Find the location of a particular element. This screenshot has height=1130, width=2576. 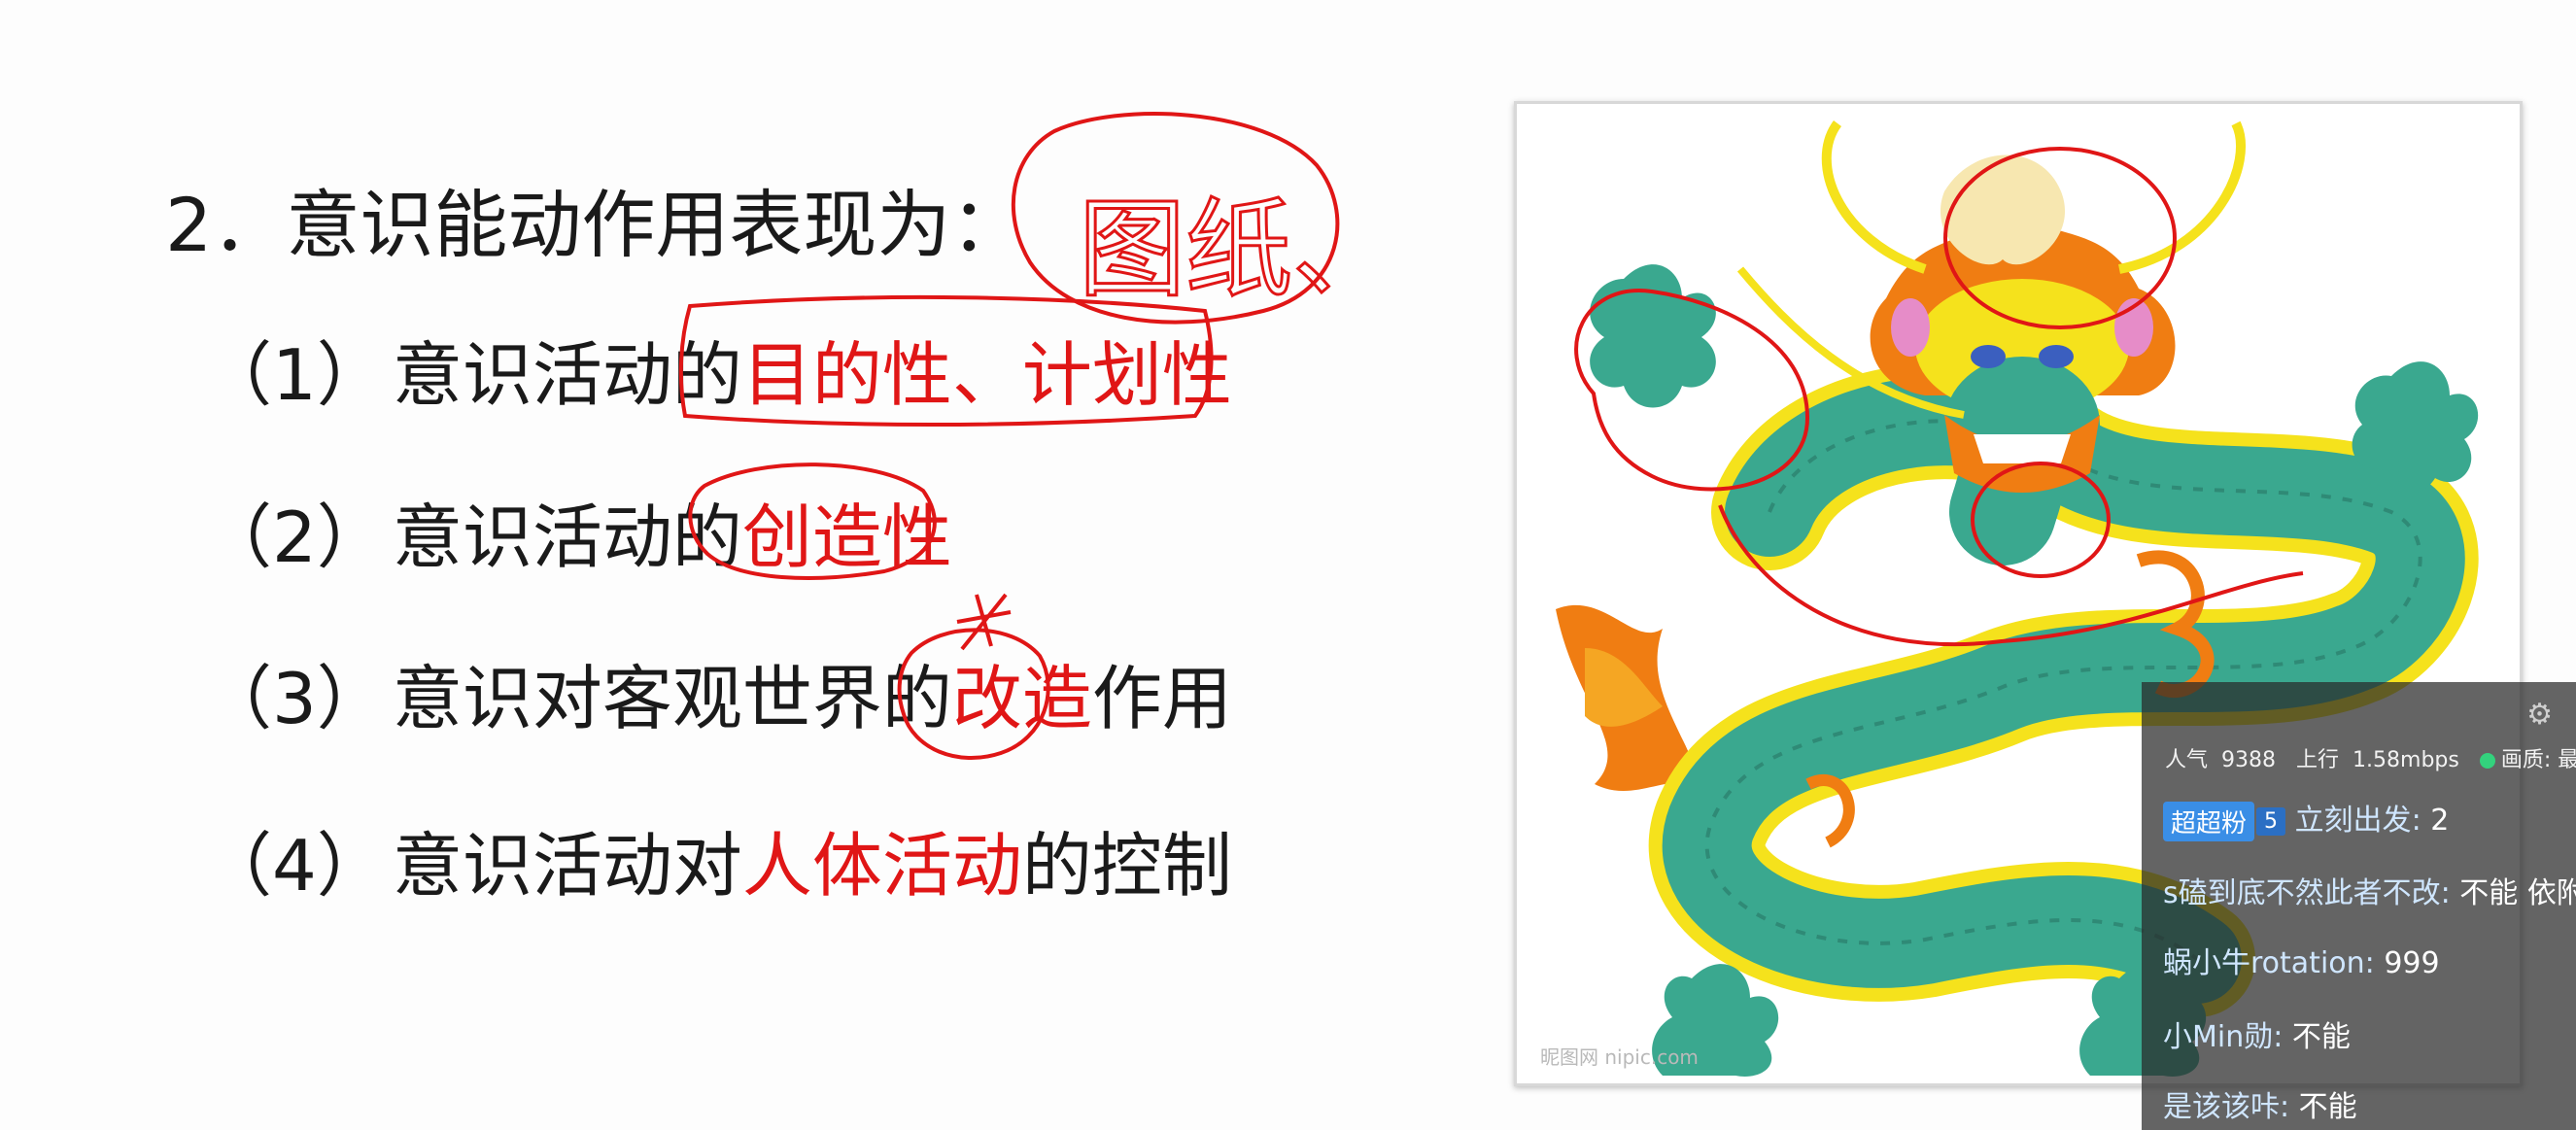

item-highlight: 改造 is located at coordinates (1022, 698).